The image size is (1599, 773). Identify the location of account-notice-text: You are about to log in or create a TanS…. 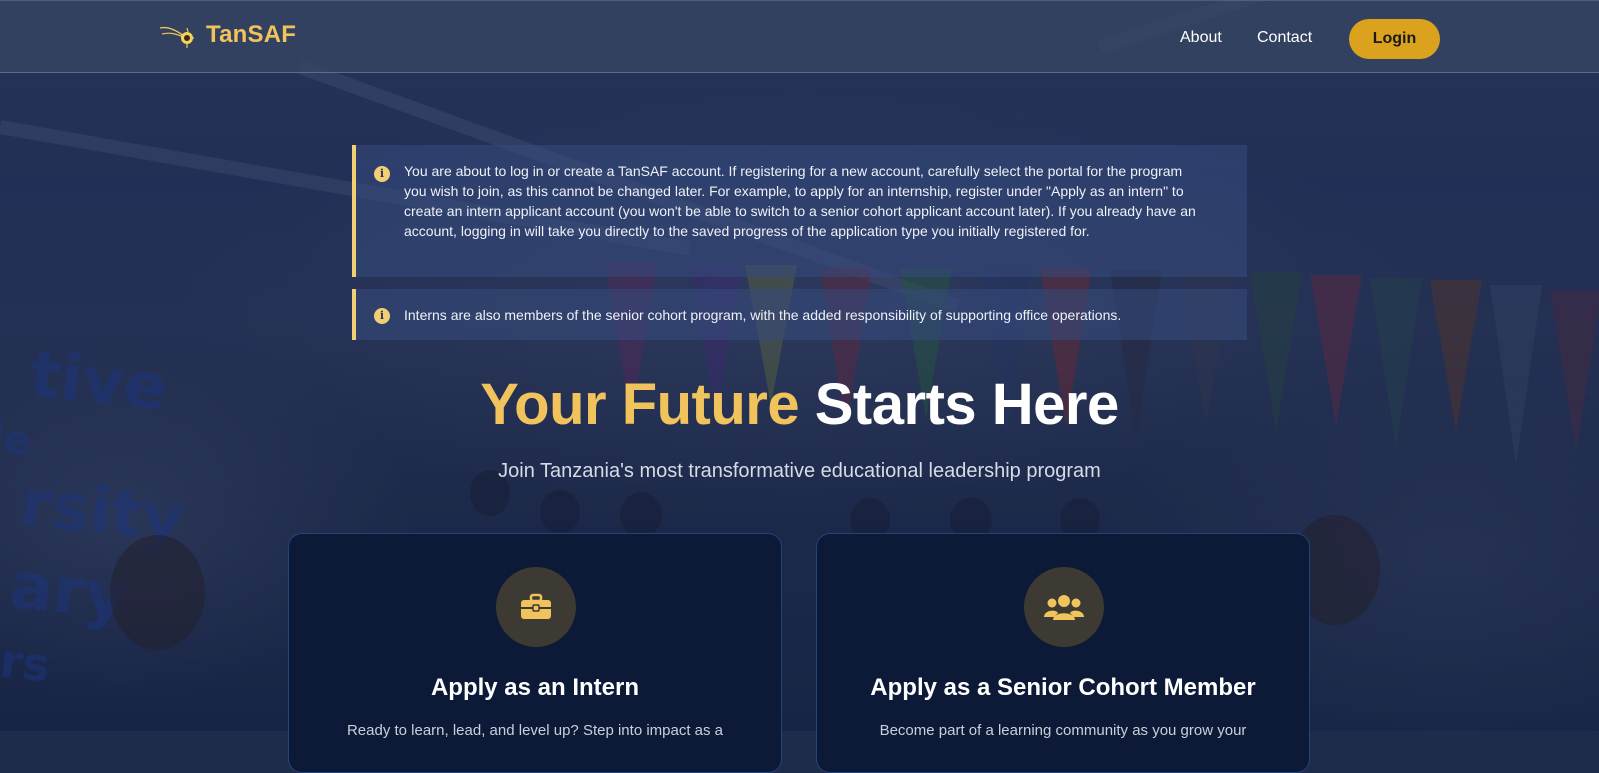
(800, 201).